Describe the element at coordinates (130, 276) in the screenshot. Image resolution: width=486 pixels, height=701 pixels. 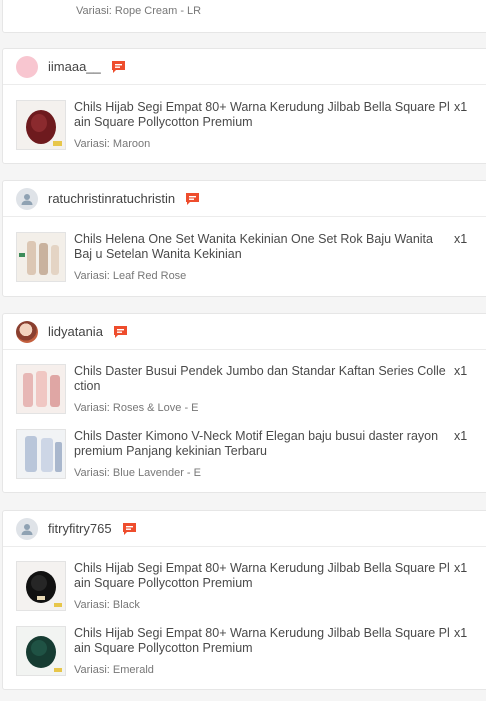
I see `product-variant: Variasi: Leaf Red Rose` at that location.